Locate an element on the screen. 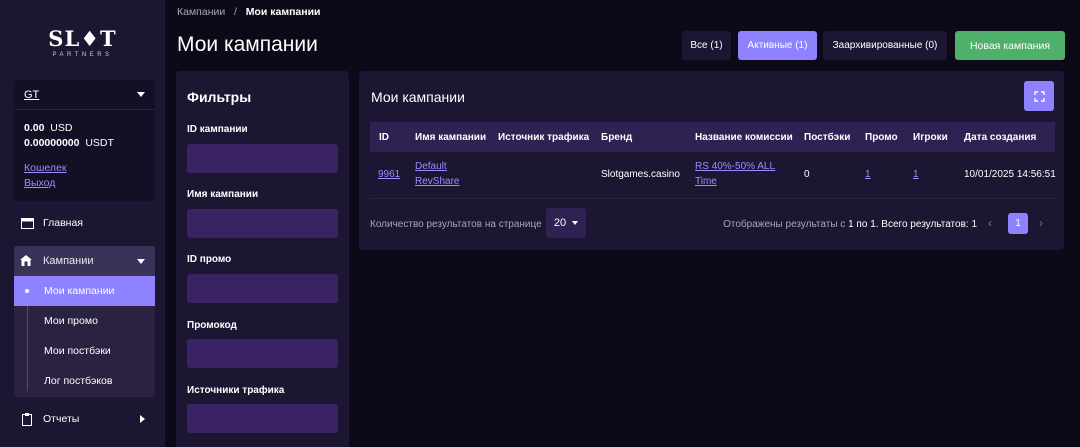 This screenshot has width=1080, height=447. balance-usdt-currency: USDT is located at coordinates (99, 143).